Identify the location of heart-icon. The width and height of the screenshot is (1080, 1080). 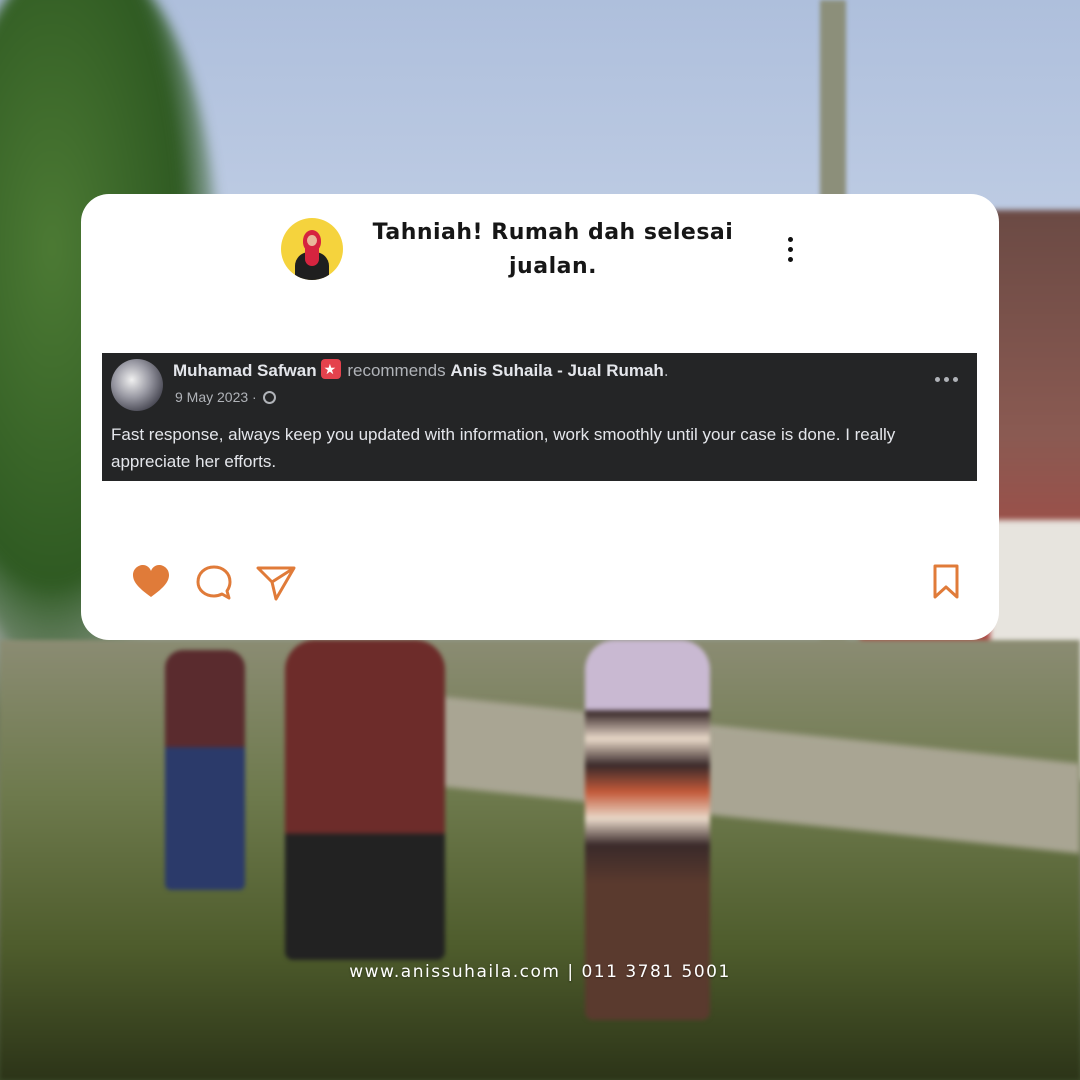
(151, 583).